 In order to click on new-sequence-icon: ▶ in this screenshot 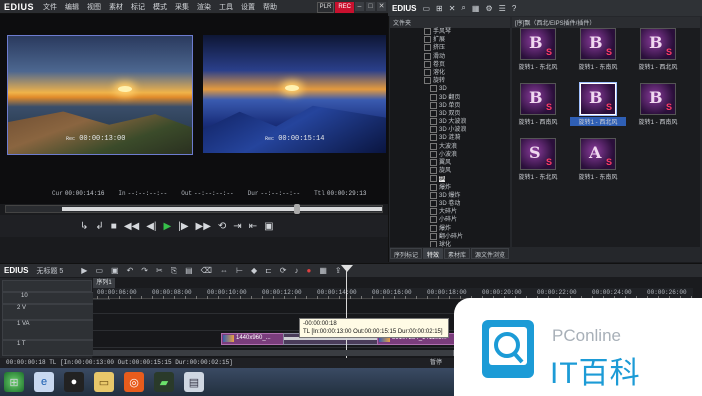, I will do `click(84, 270)`.